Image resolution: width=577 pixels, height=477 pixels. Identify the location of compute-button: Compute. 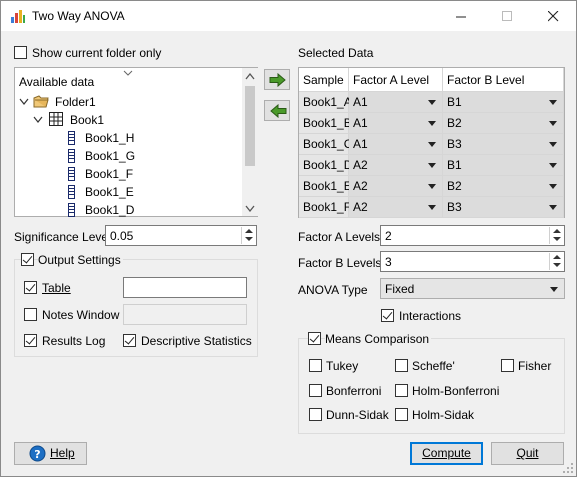
(446, 453).